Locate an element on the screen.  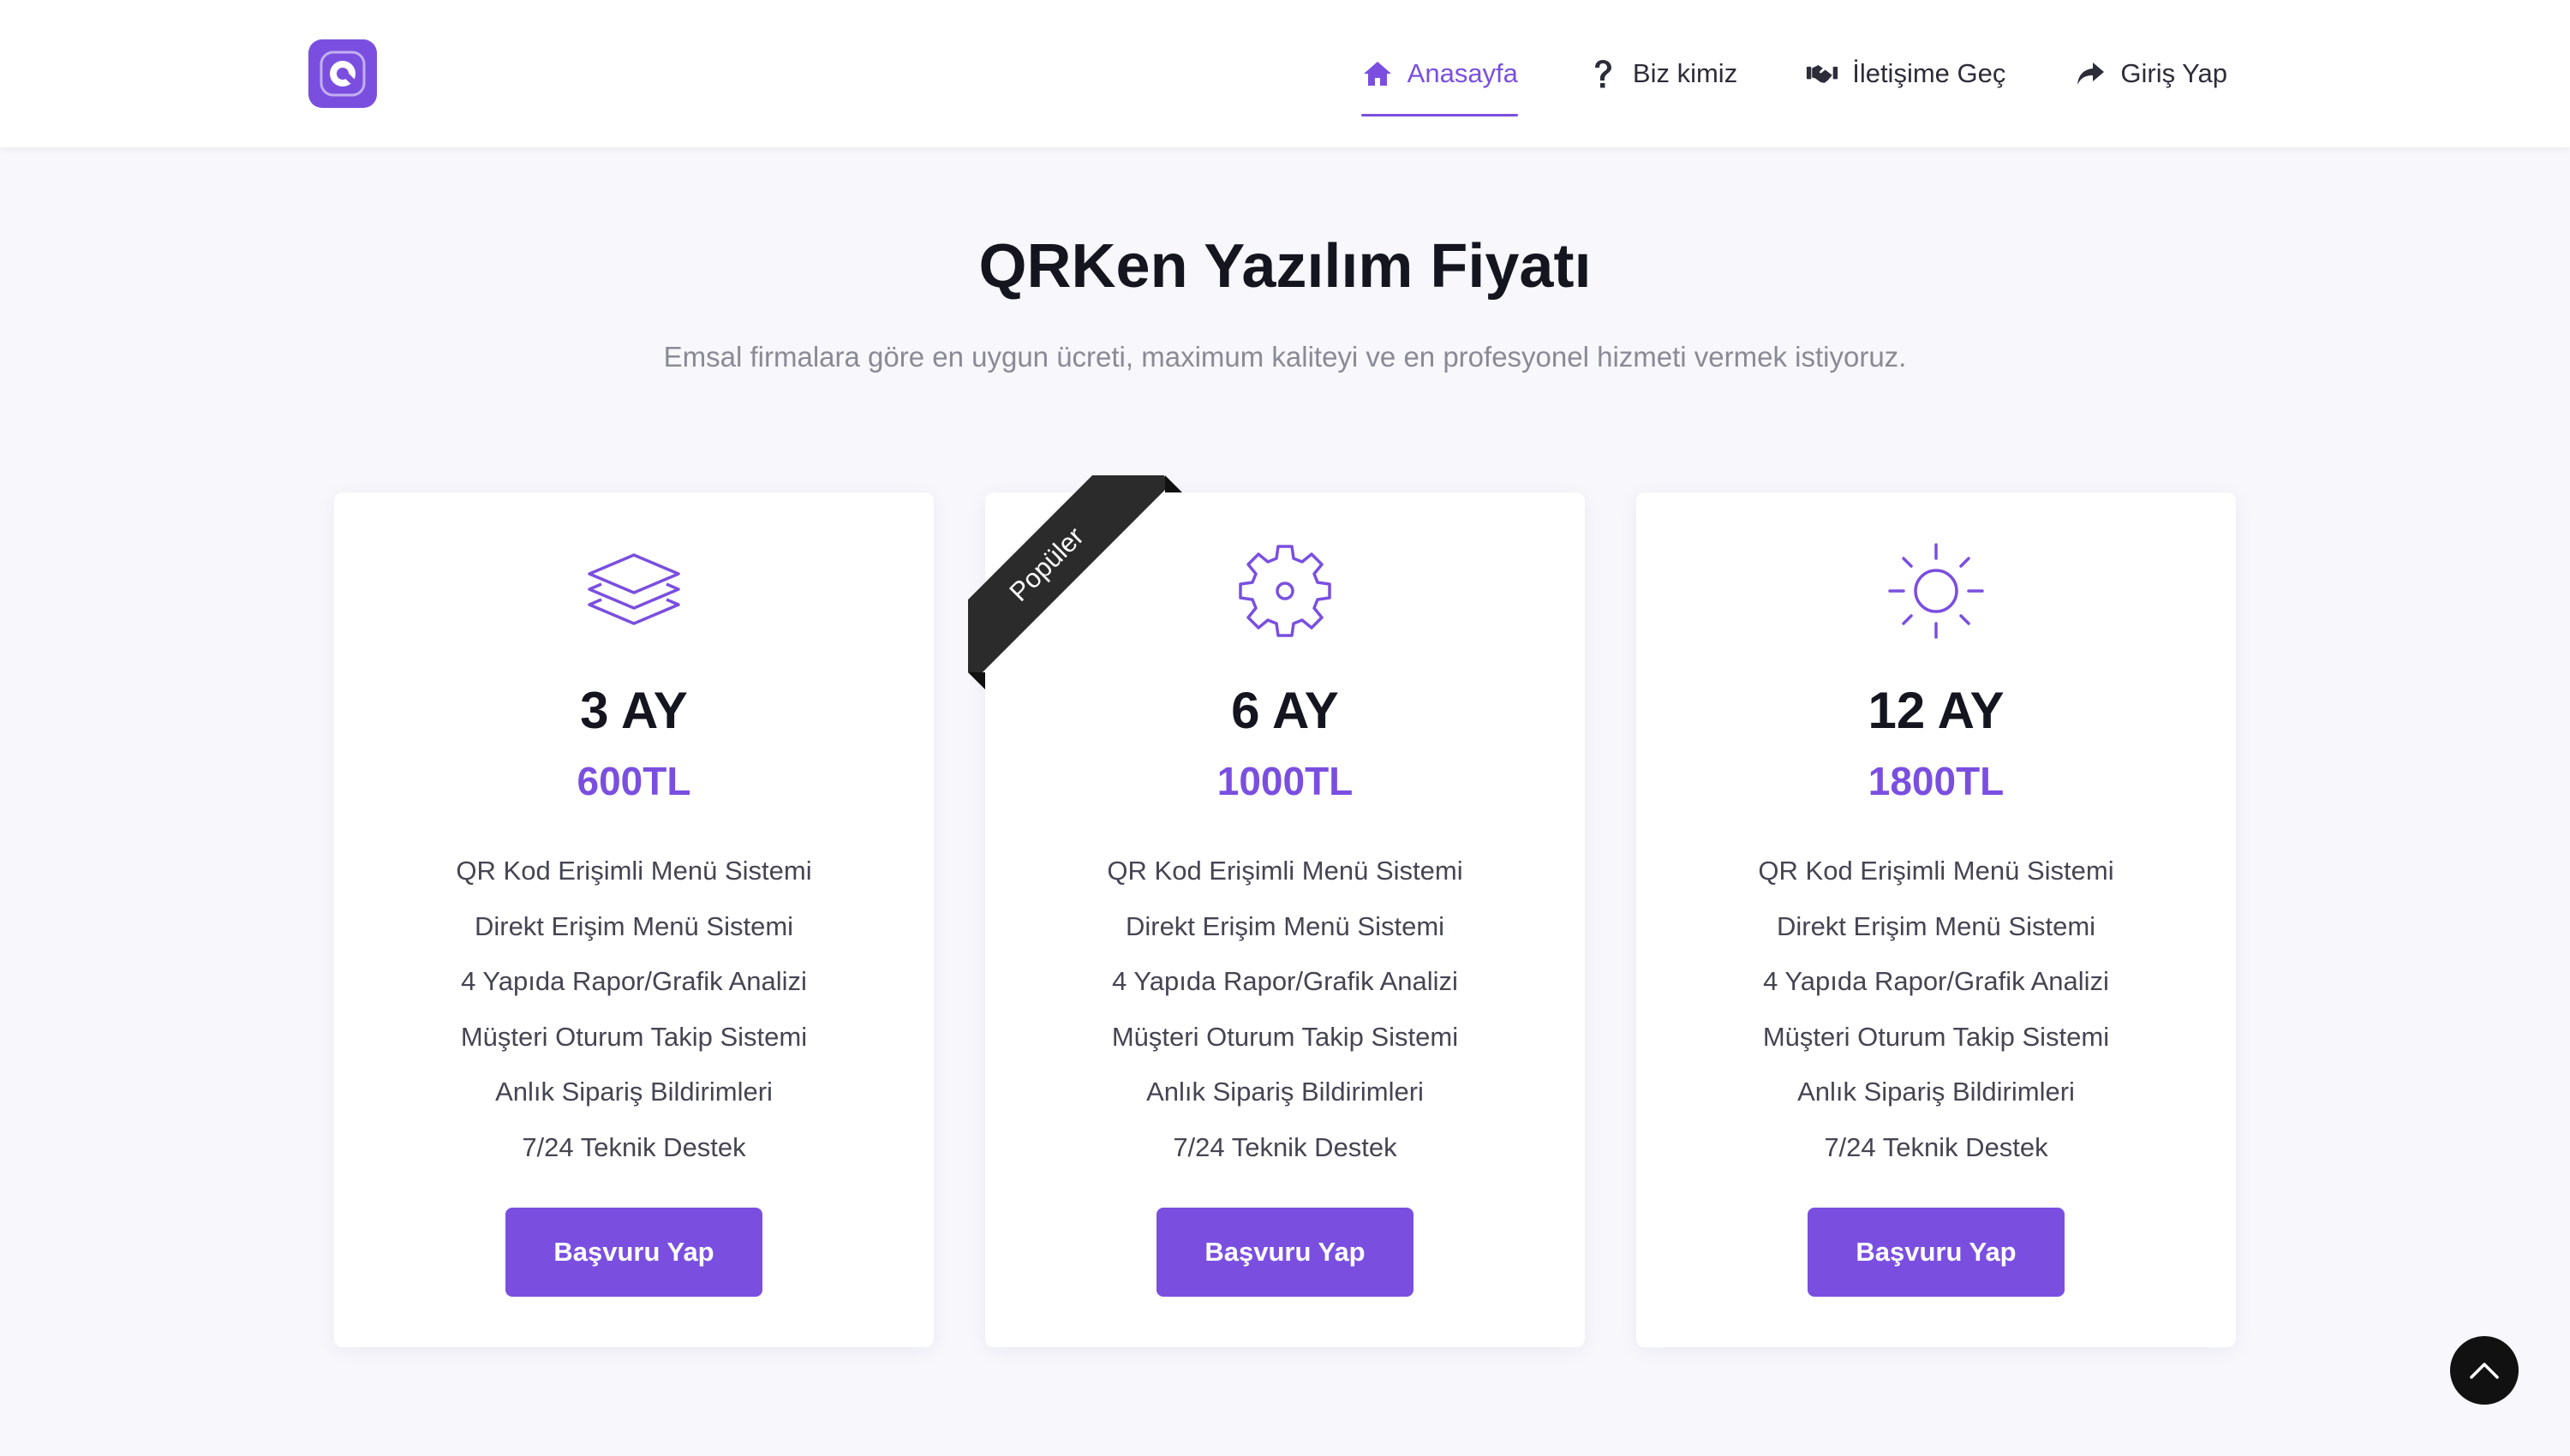
plan-name: 12 AY is located at coordinates (1936, 710).